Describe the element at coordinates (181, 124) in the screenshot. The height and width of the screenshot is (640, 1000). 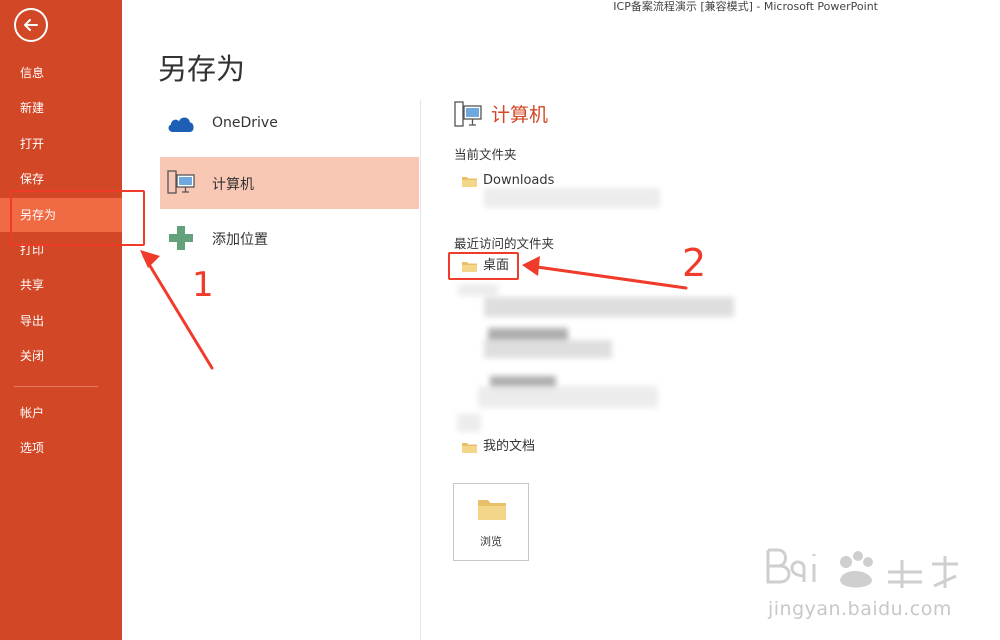
I see `cloud-icon` at that location.